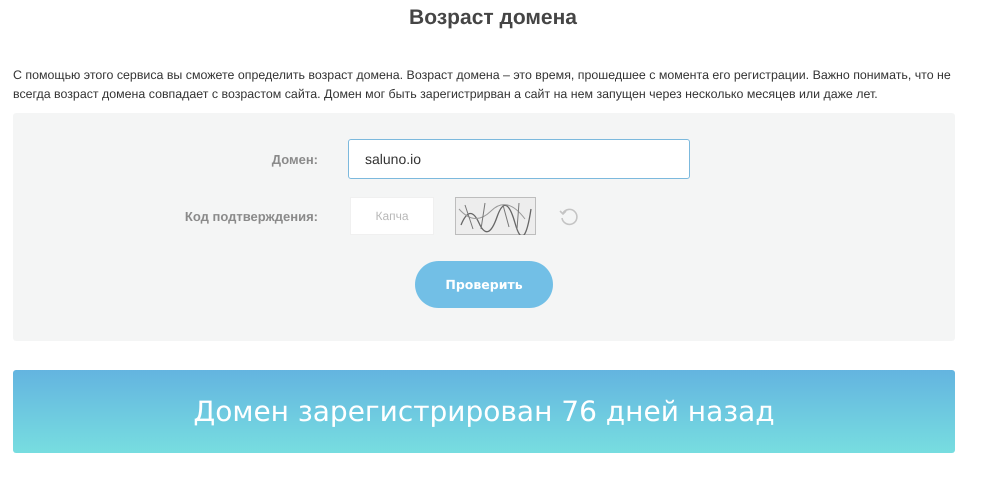  I want to click on domain-label: Домен:, so click(294, 159).